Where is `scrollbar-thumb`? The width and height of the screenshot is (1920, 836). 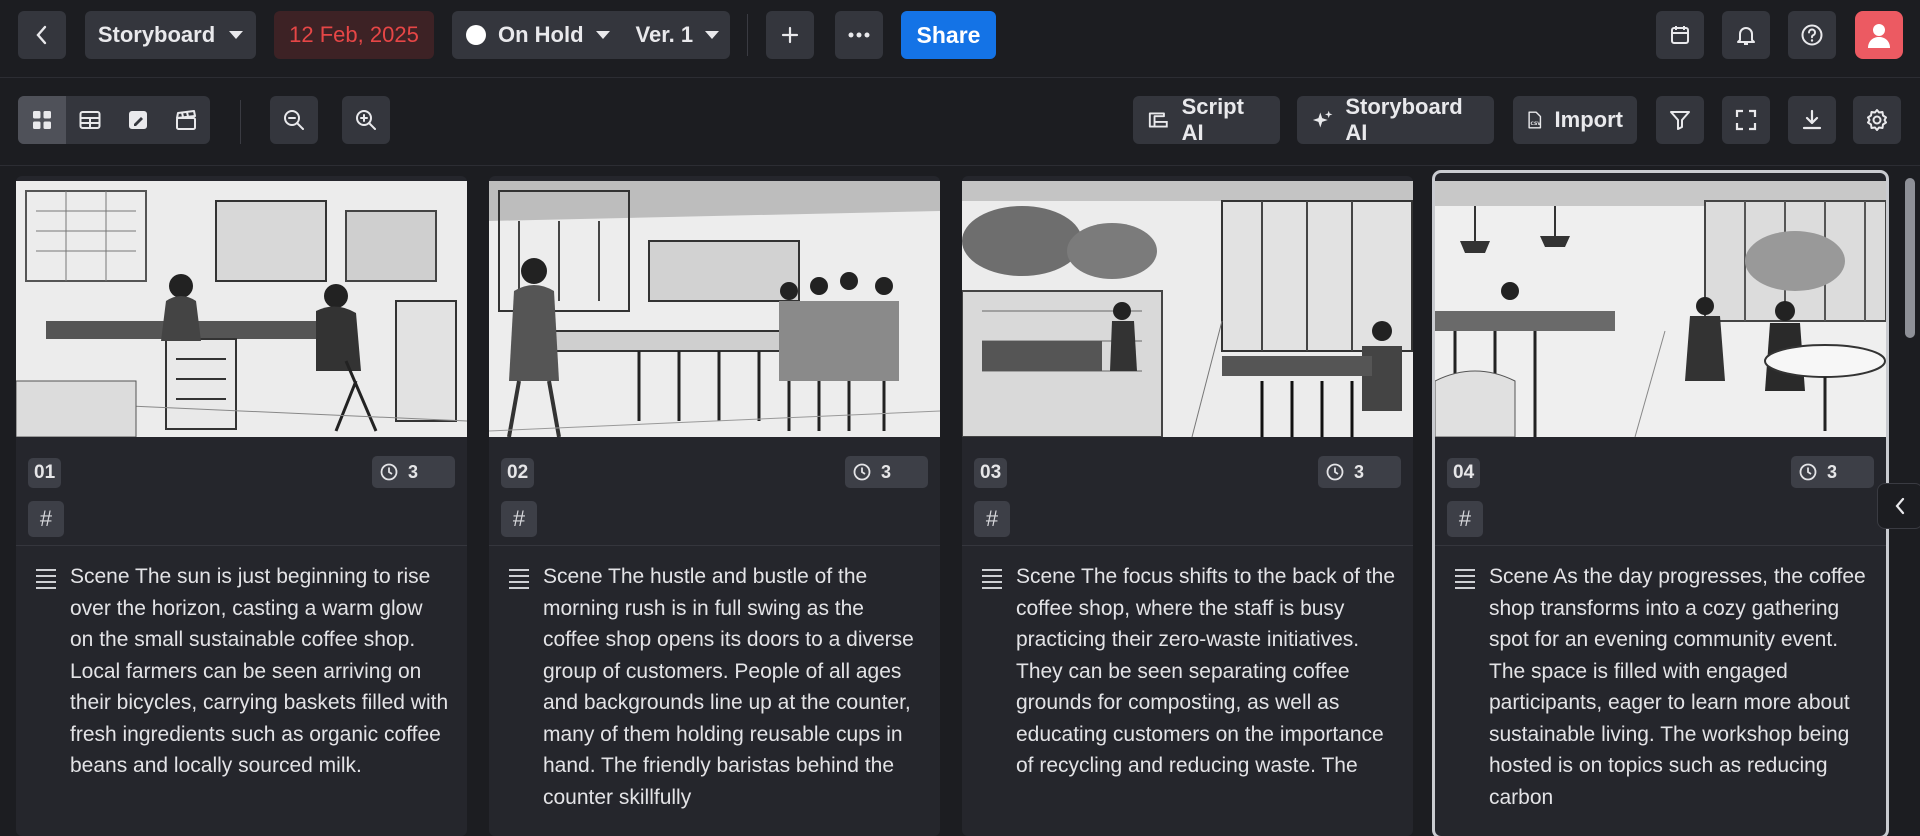 scrollbar-thumb is located at coordinates (1910, 258).